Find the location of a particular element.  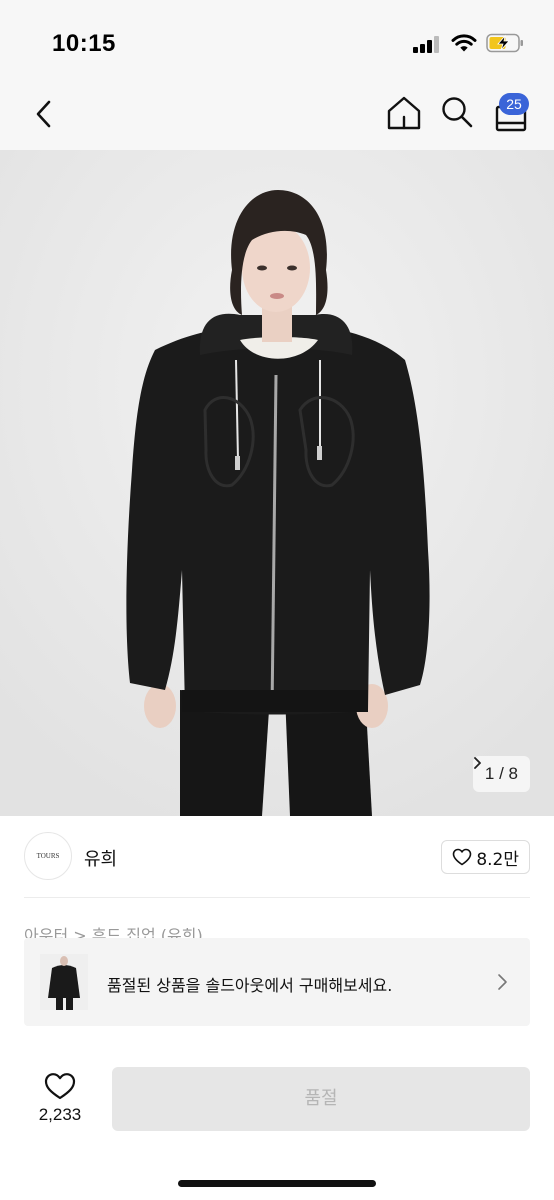

shop-name: 유희 is located at coordinates (100, 858).